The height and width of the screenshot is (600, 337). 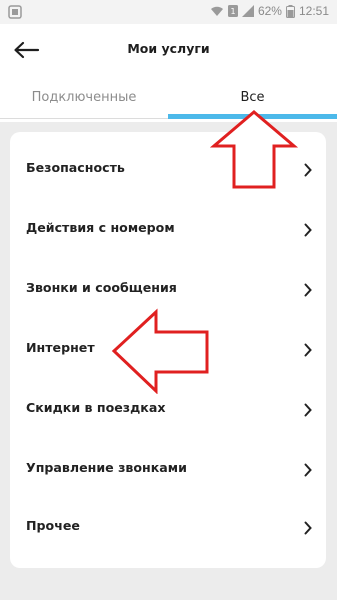 I want to click on app-header: Мои услуги, so click(x=168, y=50).